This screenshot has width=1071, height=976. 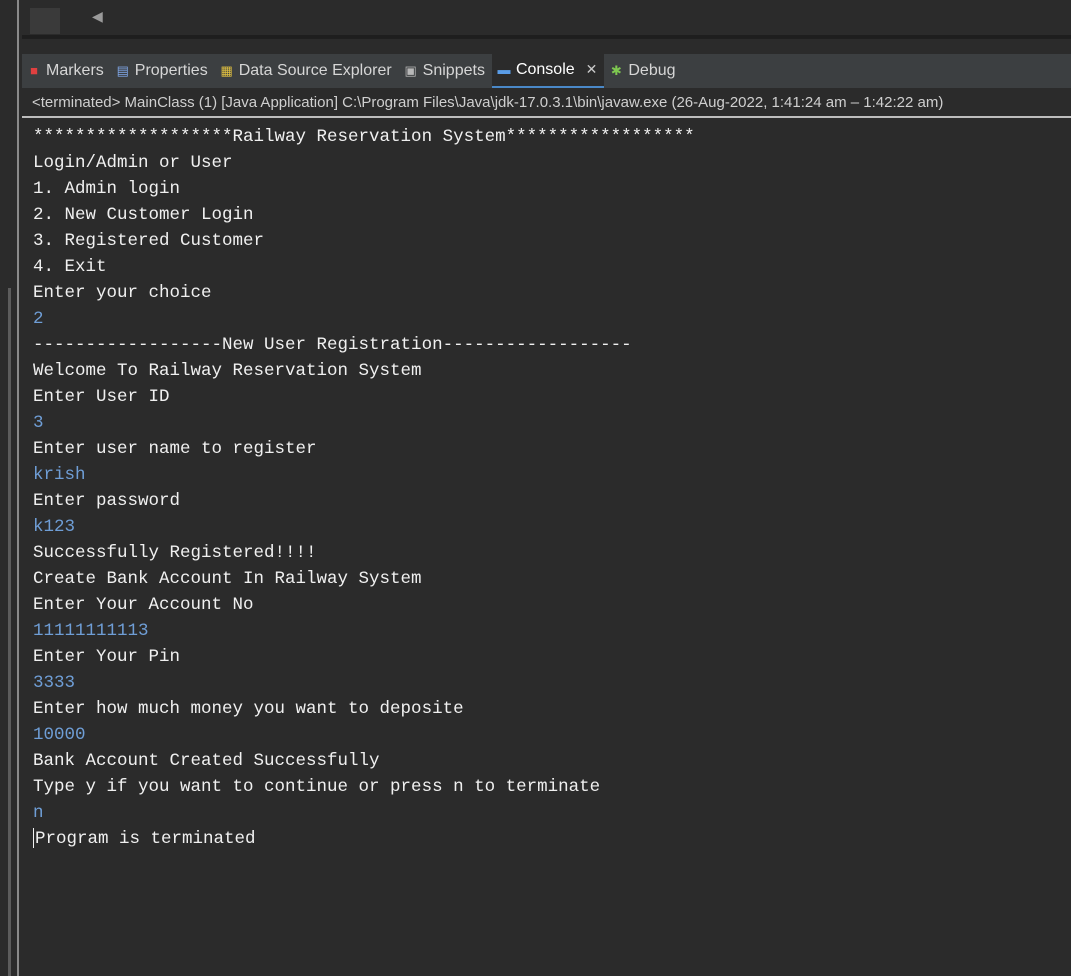 What do you see at coordinates (97, 17) in the screenshot?
I see `scroll-left-arrow-icon: ◀` at bounding box center [97, 17].